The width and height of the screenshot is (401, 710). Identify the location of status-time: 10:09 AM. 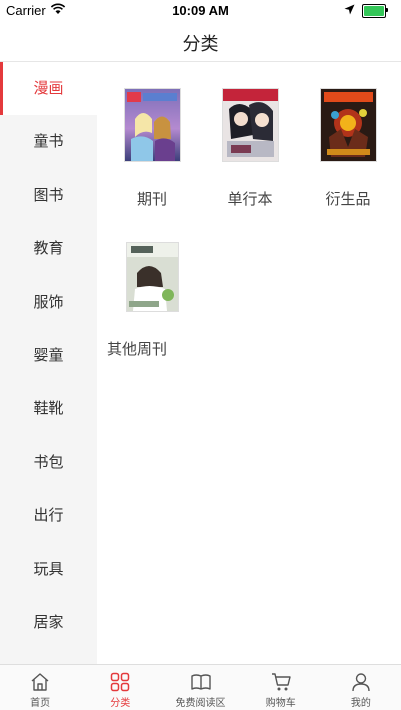
(200, 10).